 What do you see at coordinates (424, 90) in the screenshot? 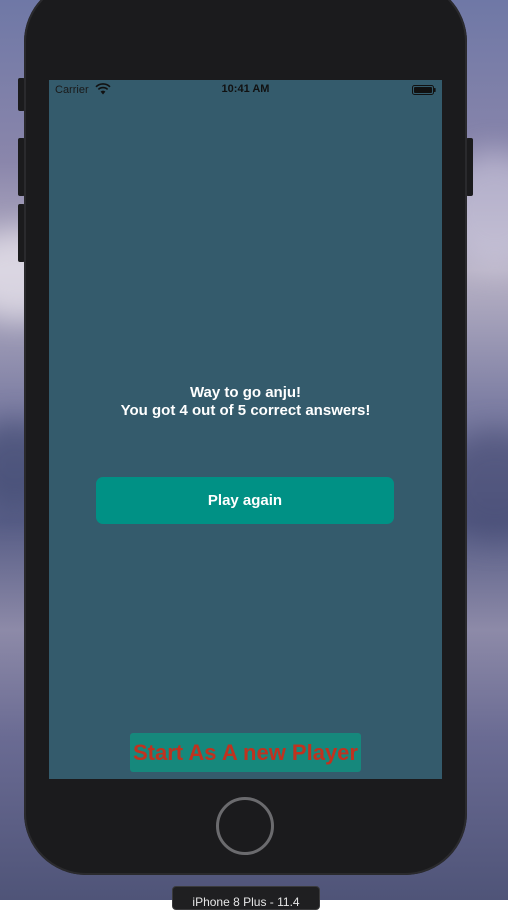
I see `battery-icon` at bounding box center [424, 90].